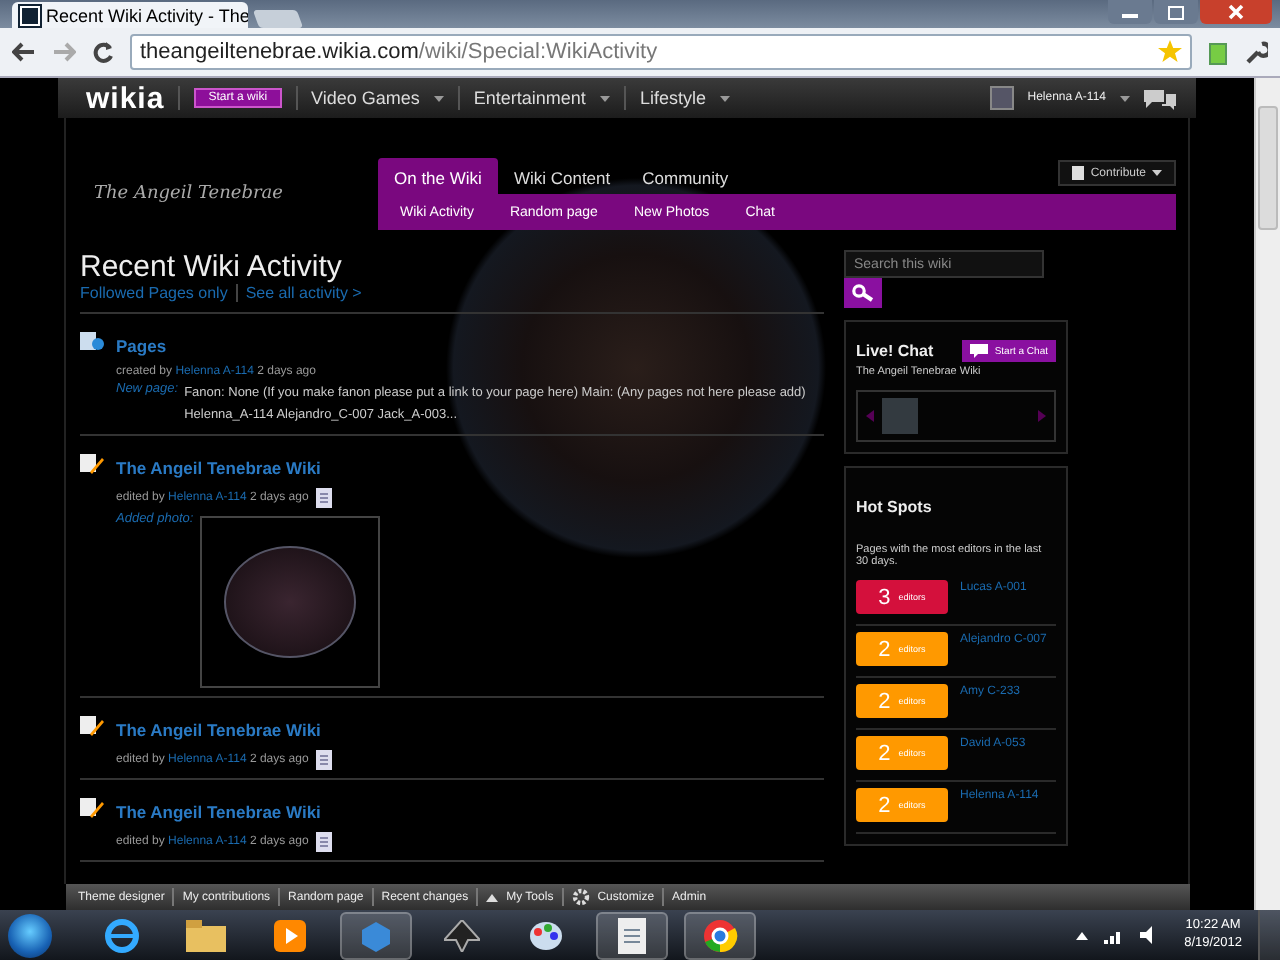 The height and width of the screenshot is (960, 1280). I want to click on search-icon, so click(863, 293).